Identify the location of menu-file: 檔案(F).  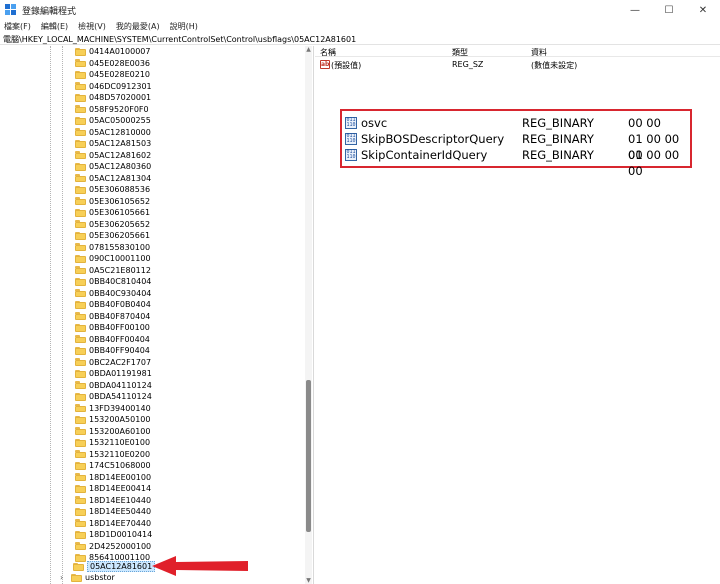
(17, 26).